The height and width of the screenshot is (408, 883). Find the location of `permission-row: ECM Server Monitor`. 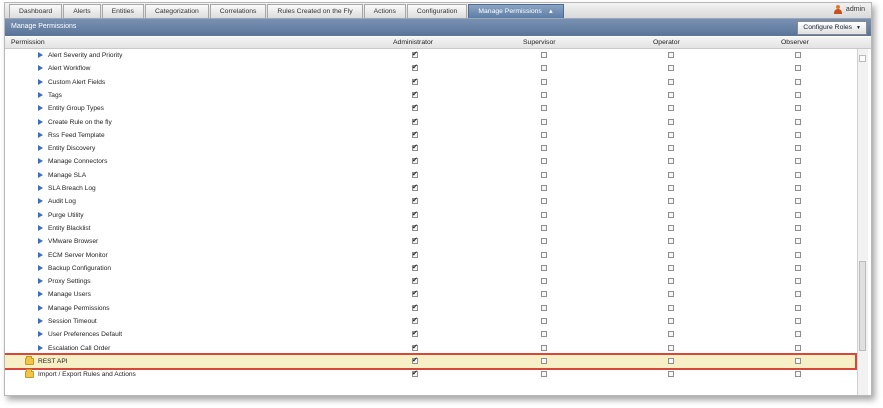

permission-row: ECM Server Monitor is located at coordinates (430, 255).